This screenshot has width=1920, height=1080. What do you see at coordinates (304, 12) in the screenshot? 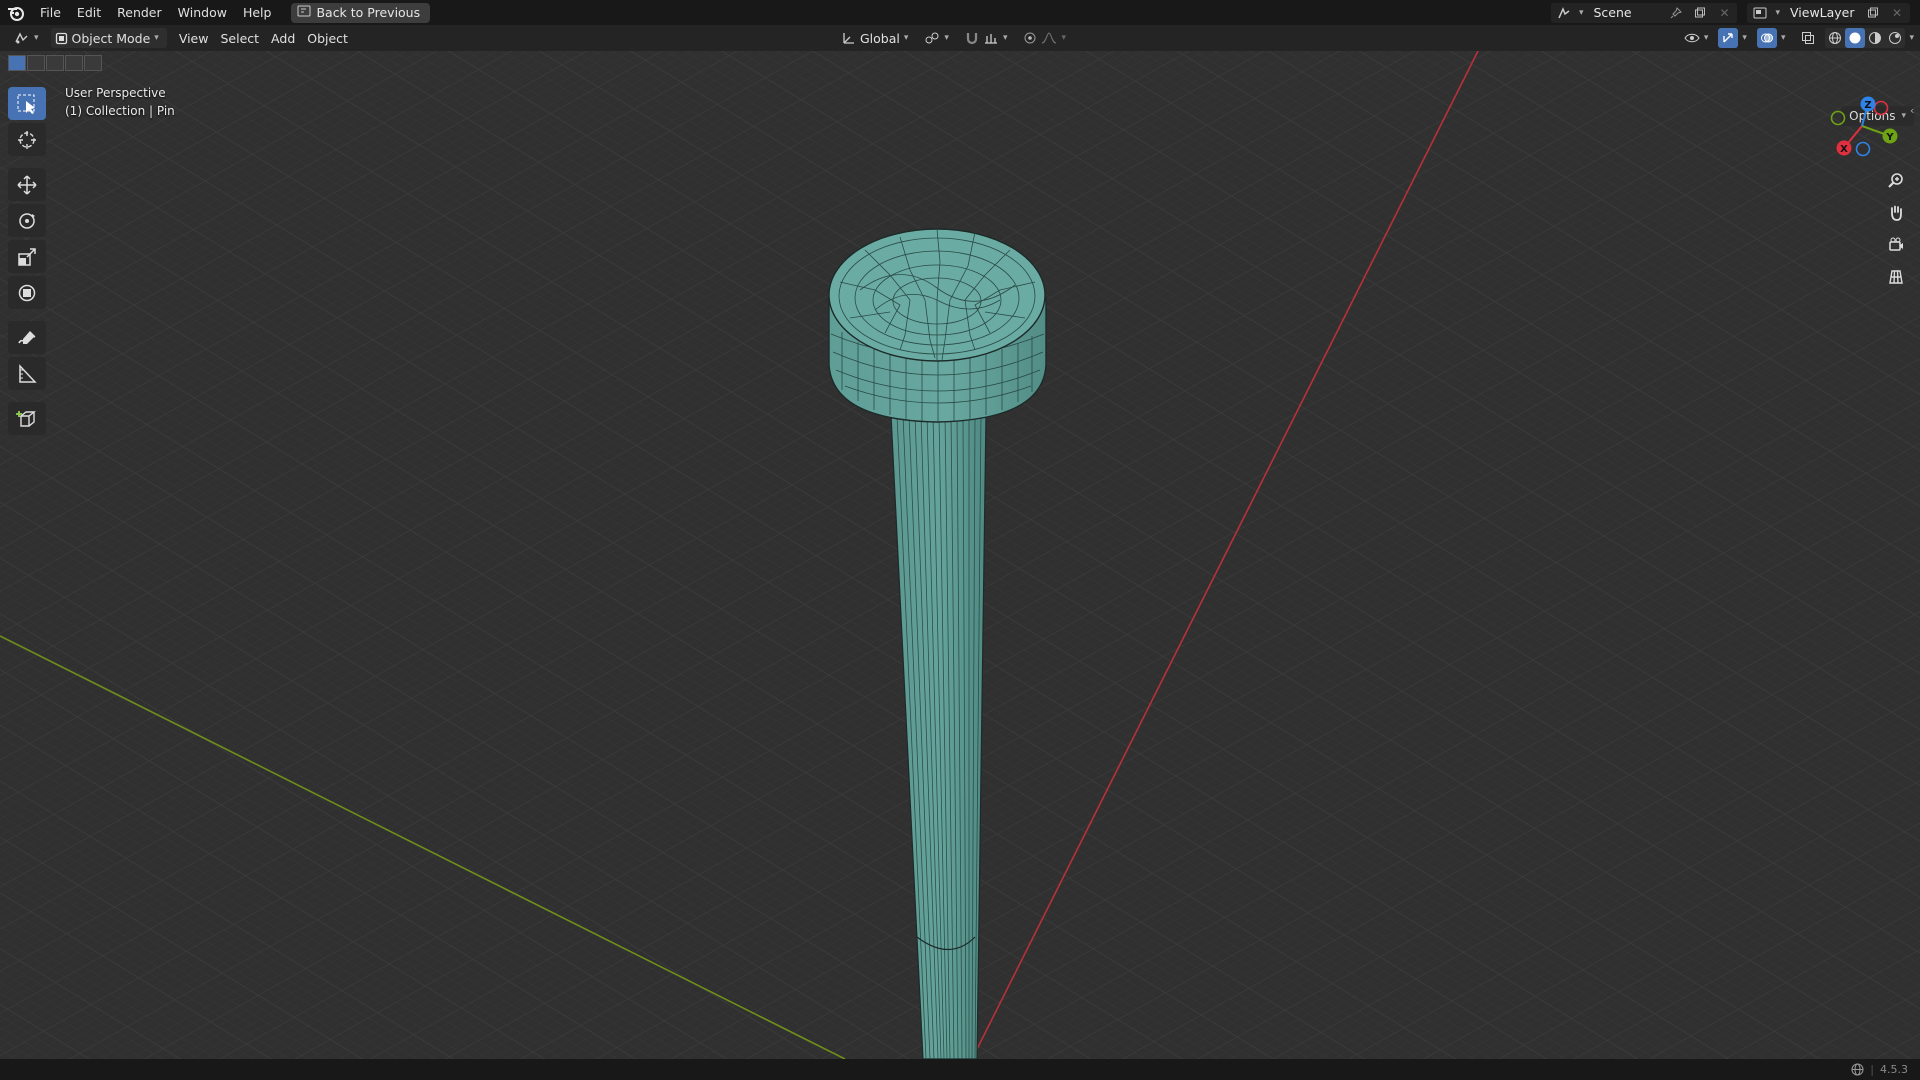
I see `back-icon` at bounding box center [304, 12].